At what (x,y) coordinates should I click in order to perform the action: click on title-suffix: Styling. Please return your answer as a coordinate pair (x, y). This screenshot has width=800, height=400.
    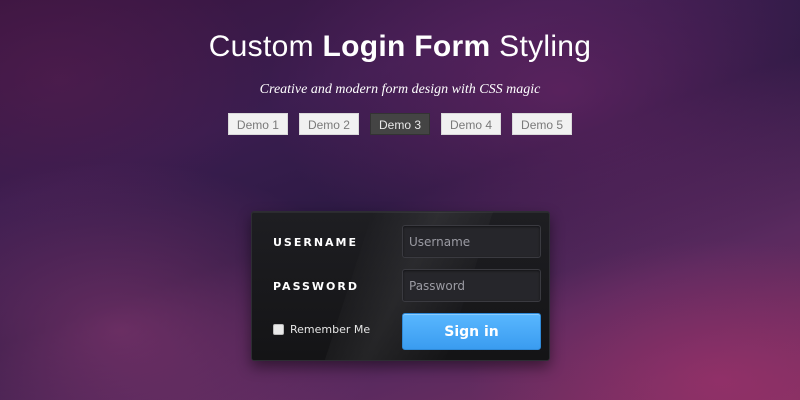
    Looking at the image, I should click on (541, 46).